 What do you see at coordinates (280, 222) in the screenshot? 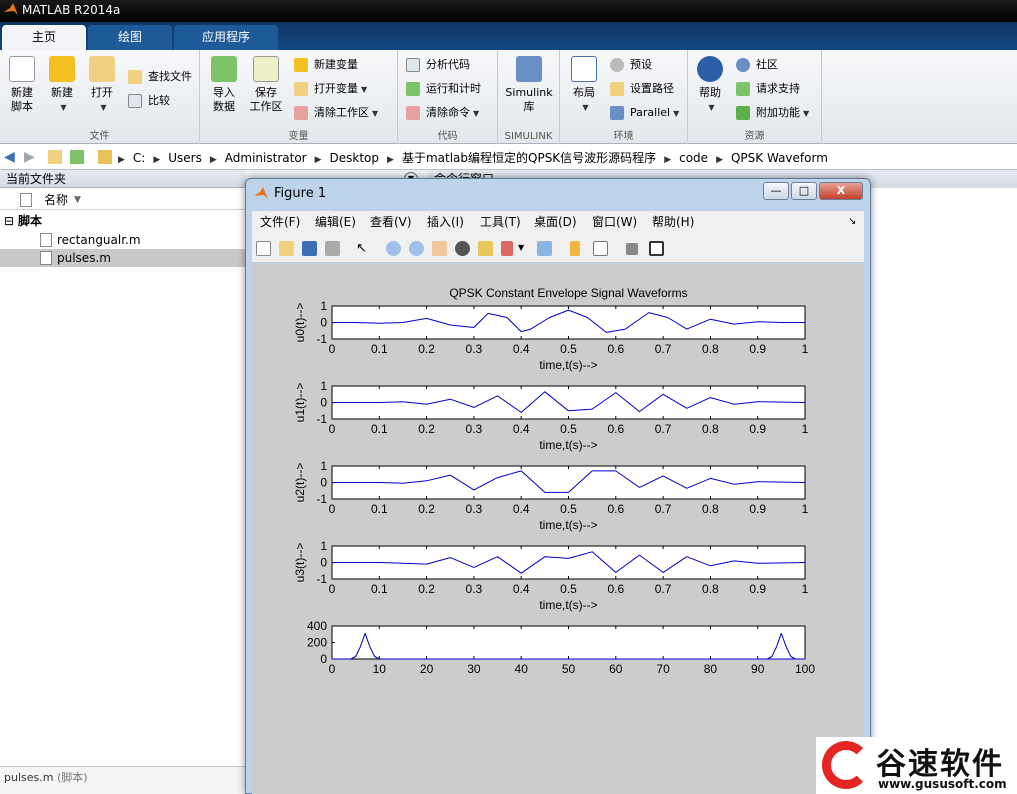
I see `menu-file: 文件(F)` at bounding box center [280, 222].